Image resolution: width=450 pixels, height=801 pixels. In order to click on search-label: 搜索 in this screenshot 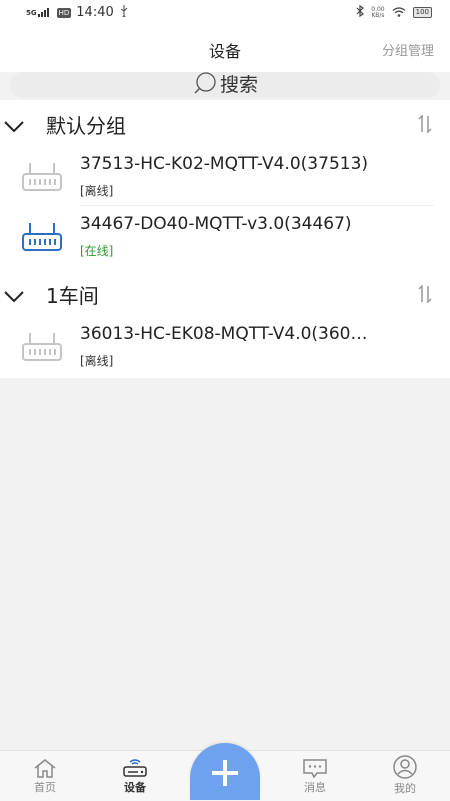, I will do `click(238, 85)`.